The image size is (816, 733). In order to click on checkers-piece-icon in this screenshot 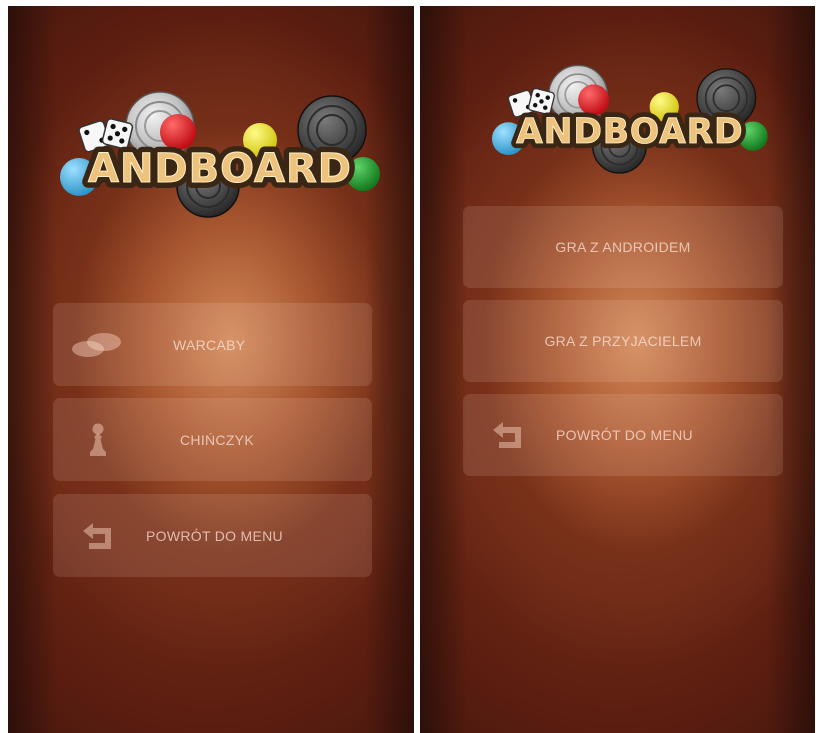, I will do `click(97, 344)`.